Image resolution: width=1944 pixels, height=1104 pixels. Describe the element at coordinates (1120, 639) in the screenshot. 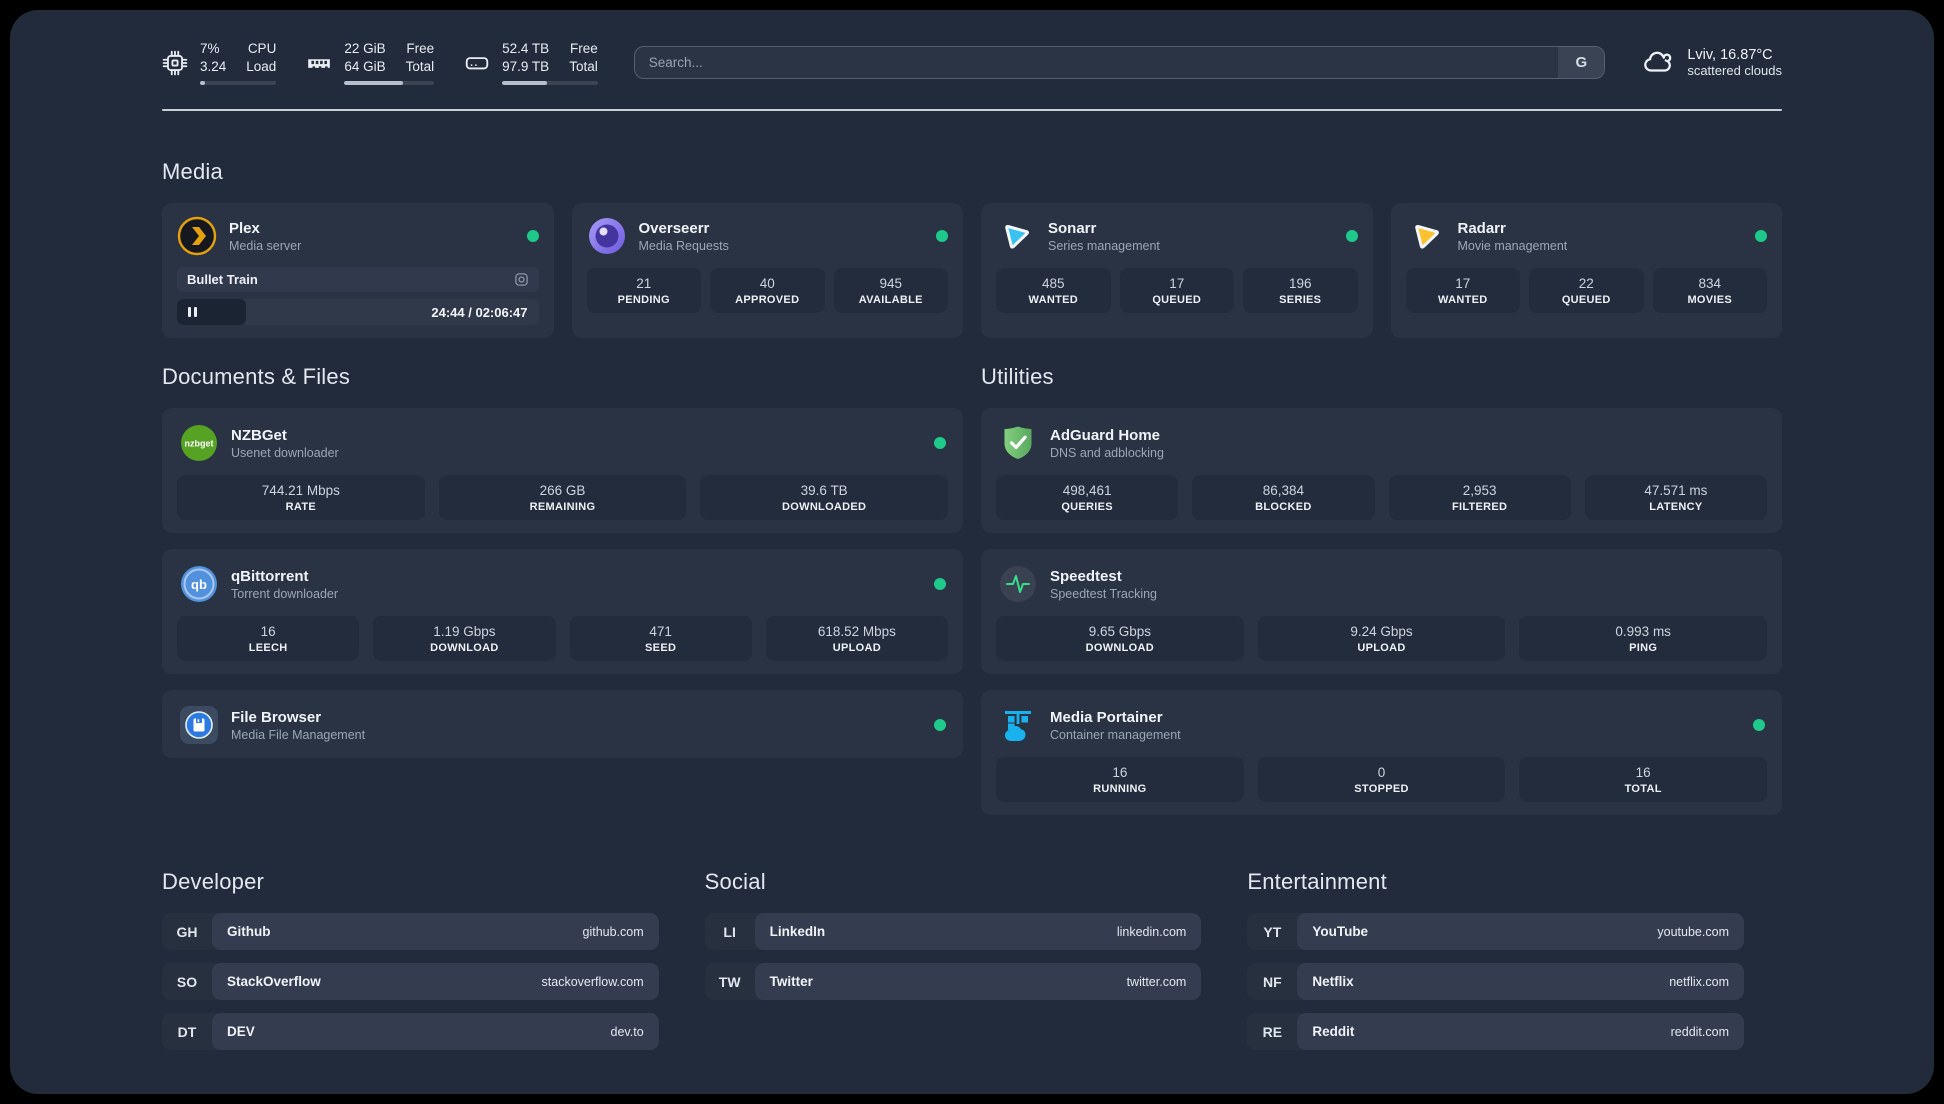

I see `stat-tile: 9.65 Gbps DOWNLOAD` at that location.